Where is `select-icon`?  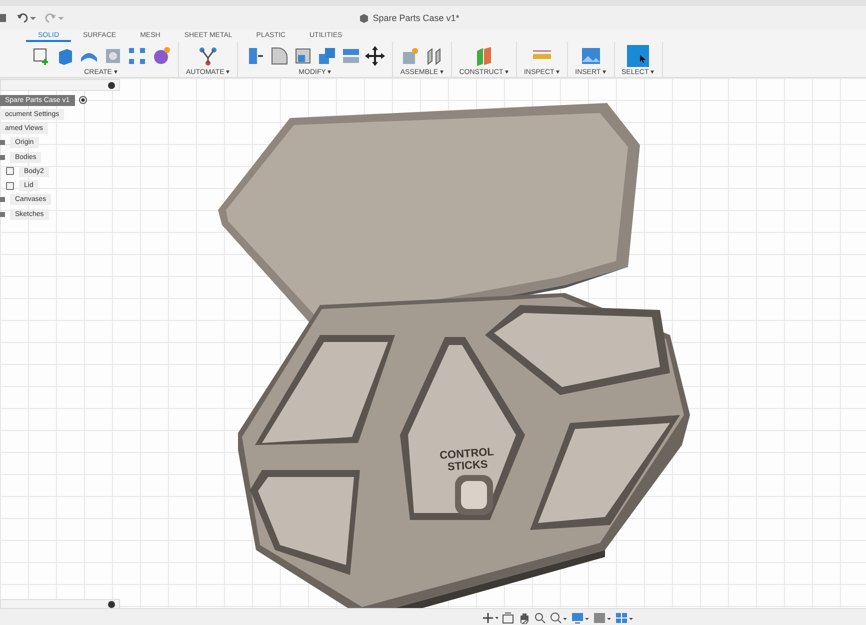
select-icon is located at coordinates (638, 56).